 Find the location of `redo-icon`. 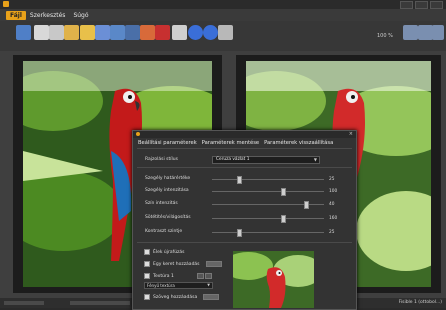

redo-icon is located at coordinates (102, 32).